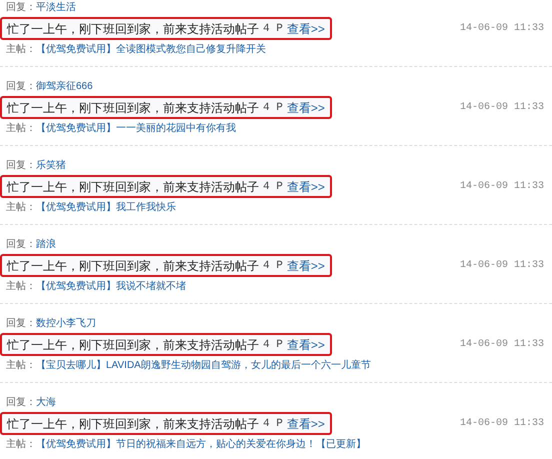 This screenshot has width=552, height=459. Describe the element at coordinates (136, 128) in the screenshot. I see `thread-title-link: 【优驾免费试用】一一美丽的花园中有你有我` at that location.